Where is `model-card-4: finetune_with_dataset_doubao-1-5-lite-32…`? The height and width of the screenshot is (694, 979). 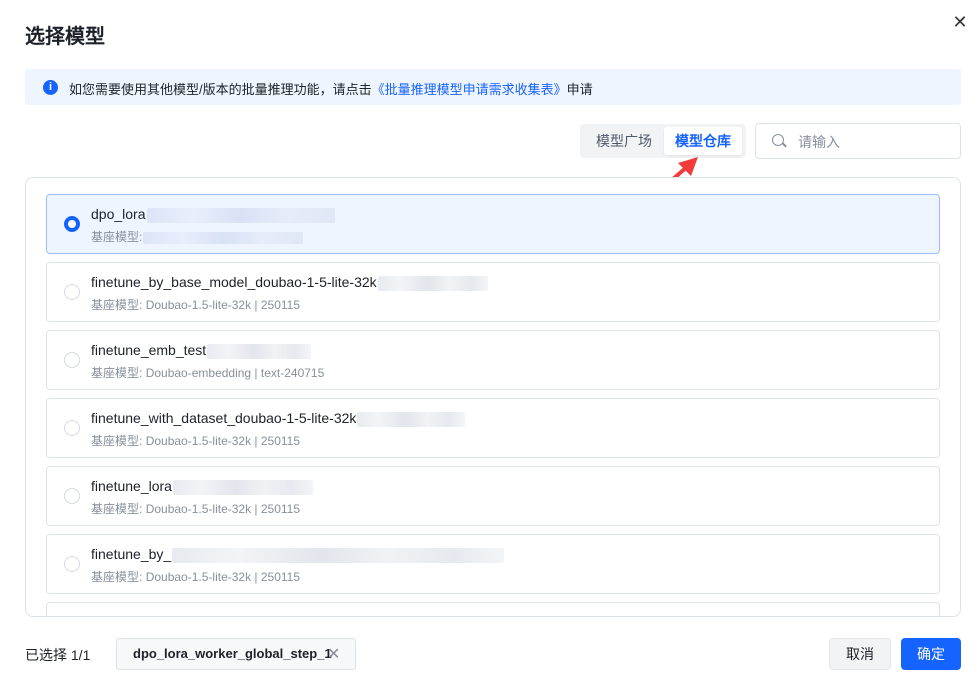 model-card-4: finetune_with_dataset_doubao-1-5-lite-32… is located at coordinates (493, 428).